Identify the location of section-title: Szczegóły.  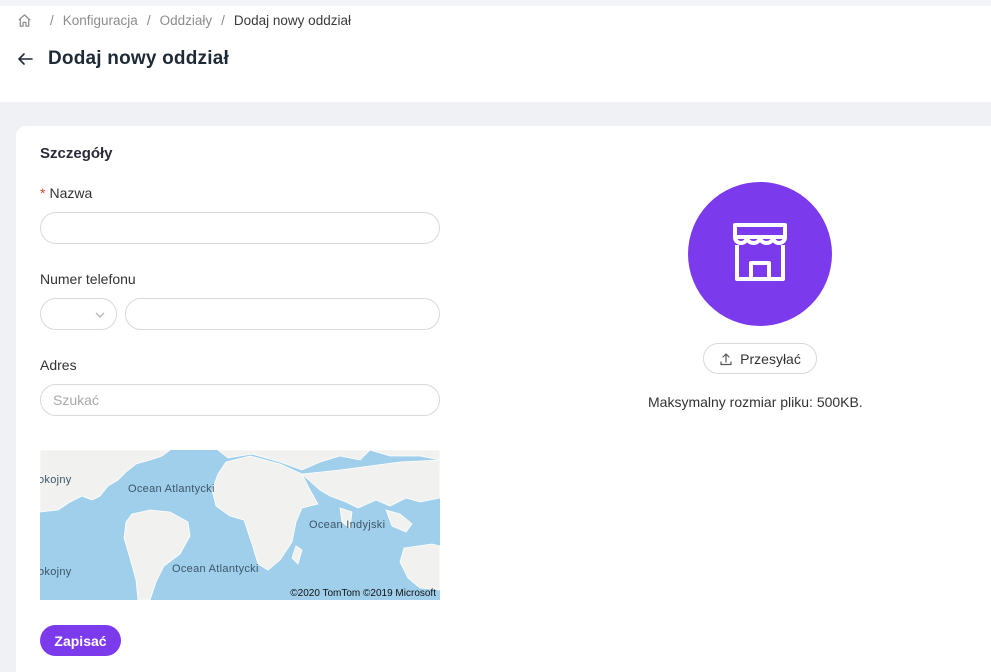
(76, 153).